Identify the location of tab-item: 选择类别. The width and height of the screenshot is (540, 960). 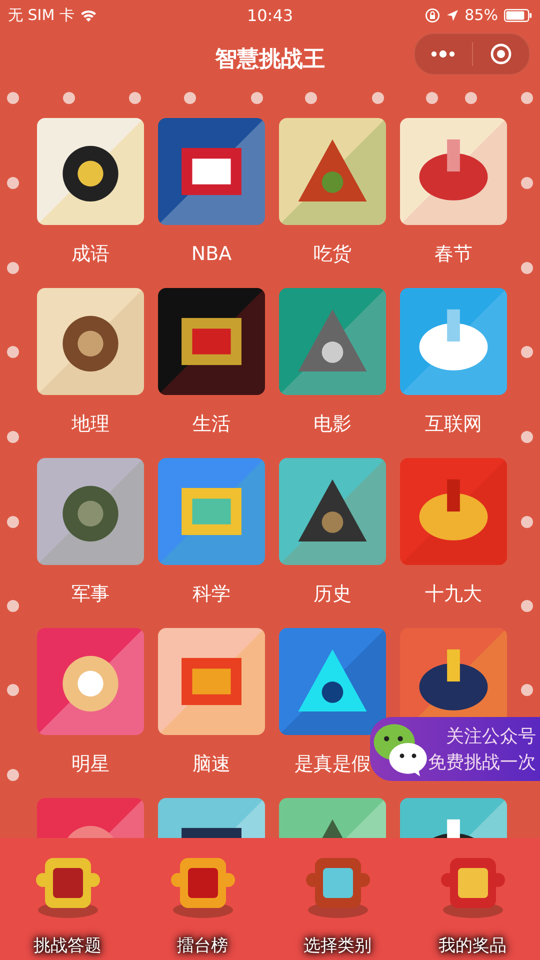
(337, 899).